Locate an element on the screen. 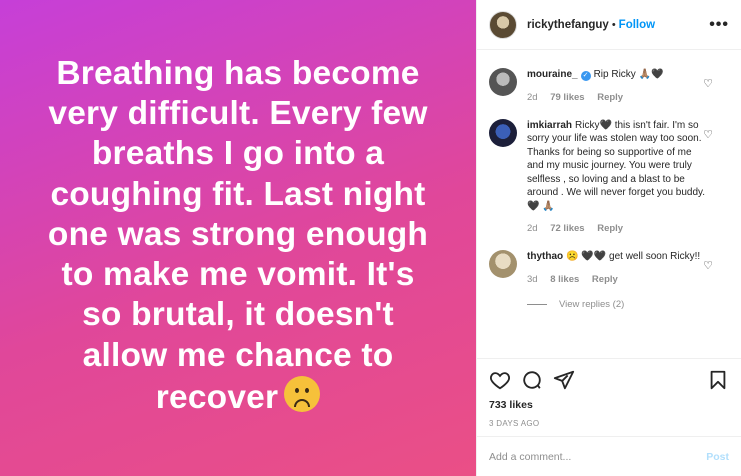 This screenshot has width=741, height=476. likes-count: 733 likes is located at coordinates (609, 405).